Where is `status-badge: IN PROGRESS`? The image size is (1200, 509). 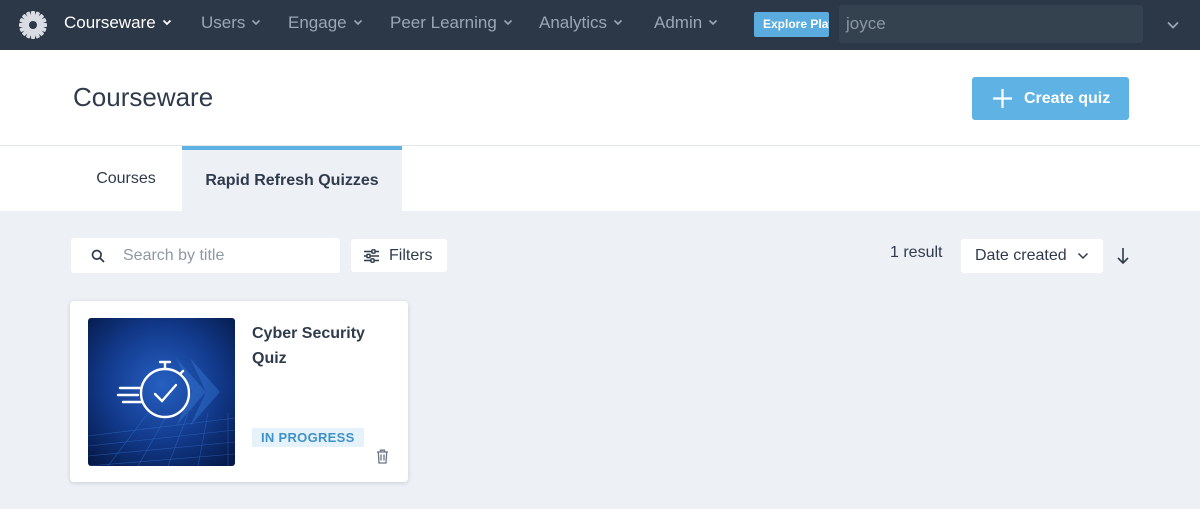
status-badge: IN PROGRESS is located at coordinates (308, 437).